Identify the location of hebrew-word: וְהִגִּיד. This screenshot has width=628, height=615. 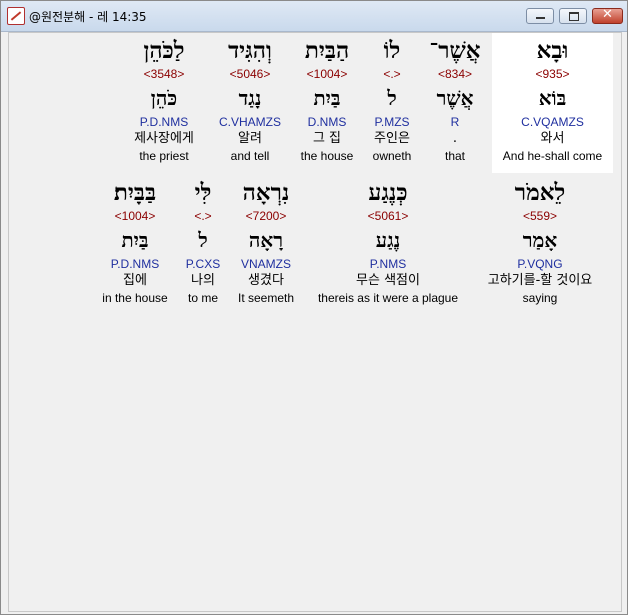
(250, 50).